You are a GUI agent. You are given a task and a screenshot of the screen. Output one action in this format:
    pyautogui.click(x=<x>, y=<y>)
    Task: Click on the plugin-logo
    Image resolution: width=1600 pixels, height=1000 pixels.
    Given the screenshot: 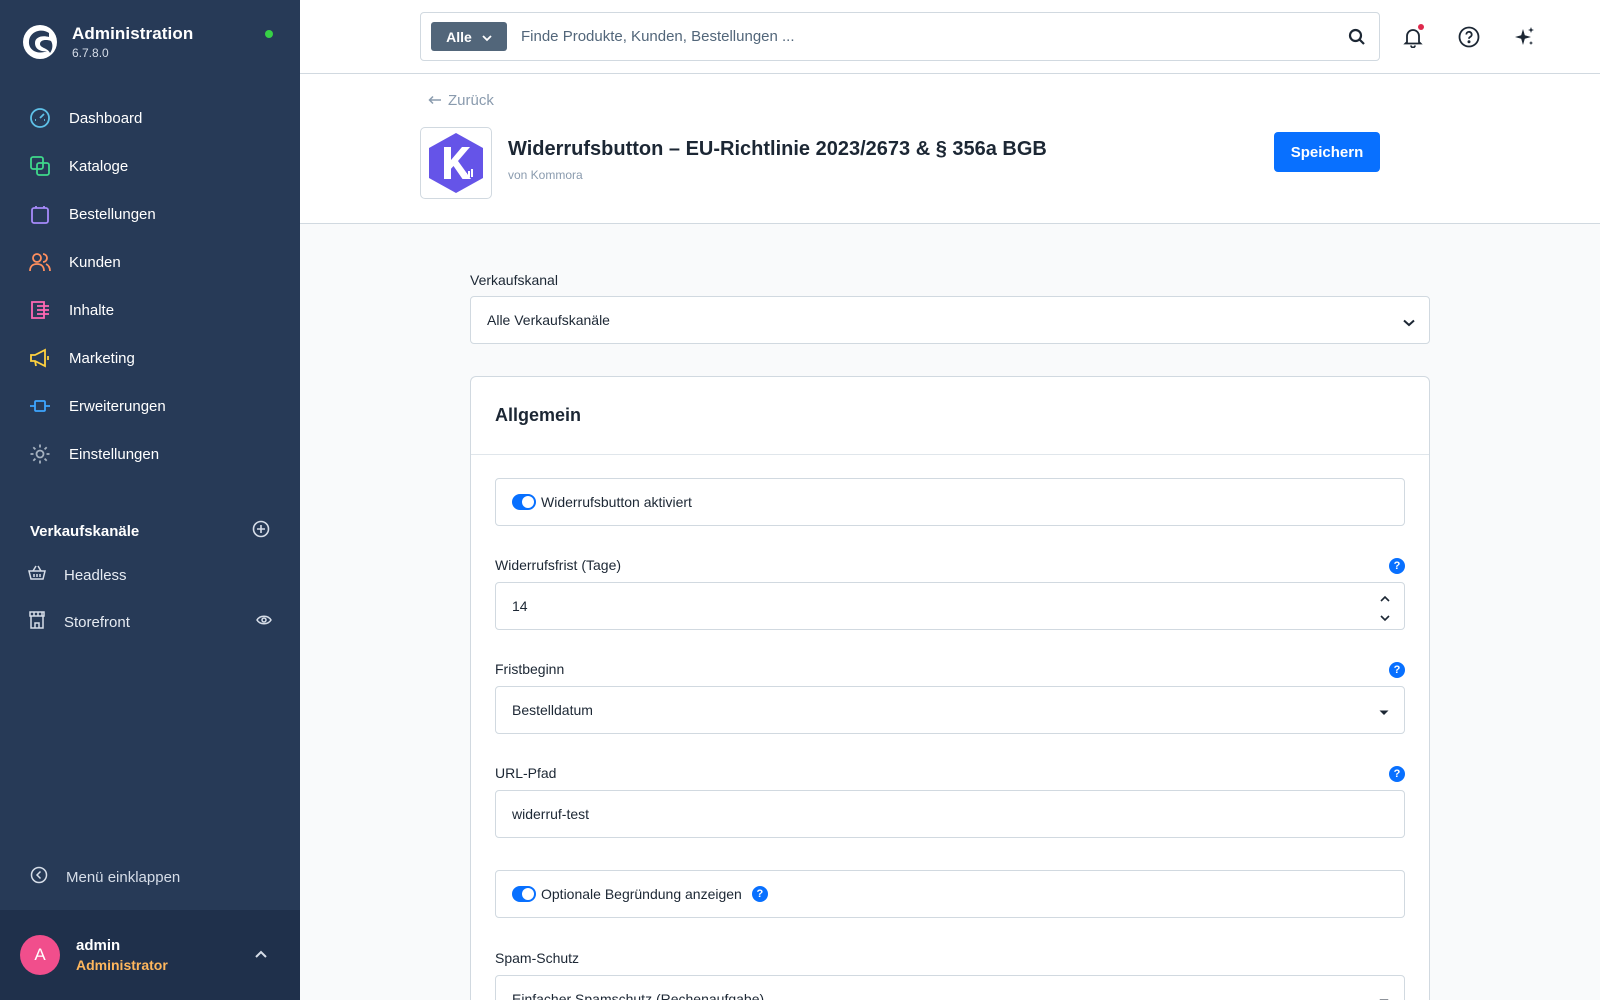 What is the action you would take?
    pyautogui.click(x=456, y=163)
    